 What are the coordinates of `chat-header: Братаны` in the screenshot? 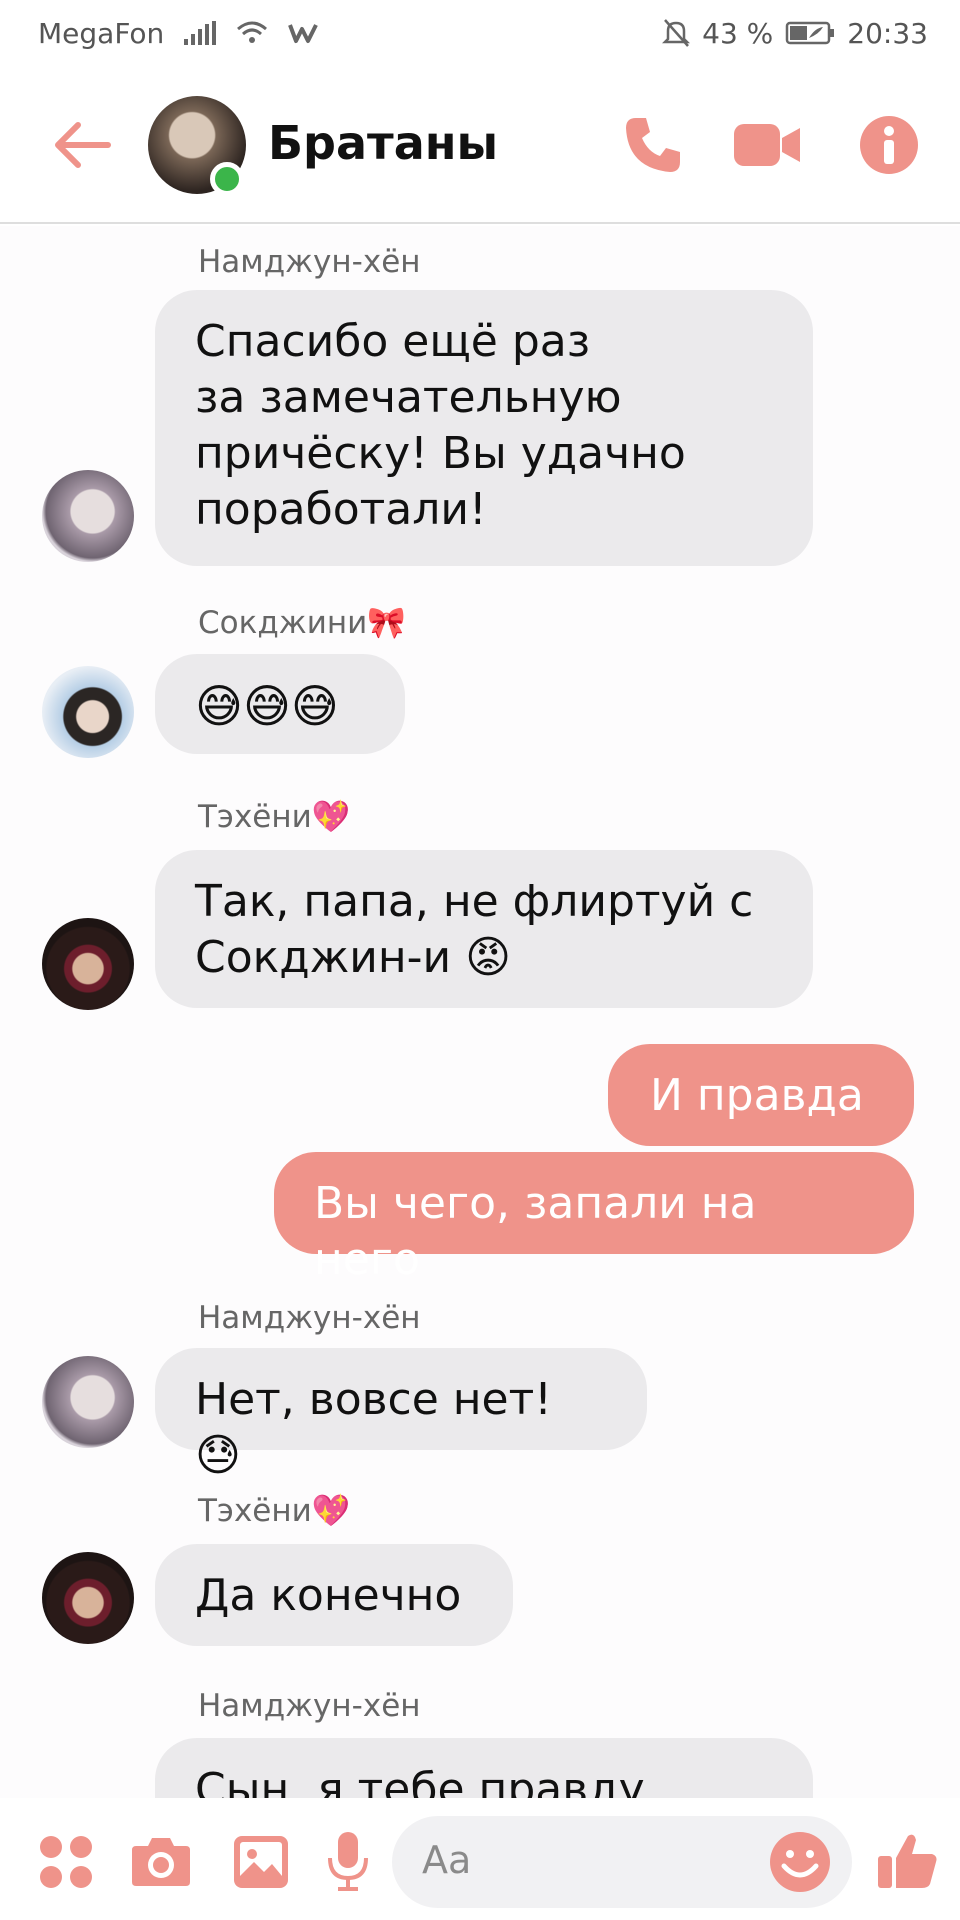 It's located at (480, 145).